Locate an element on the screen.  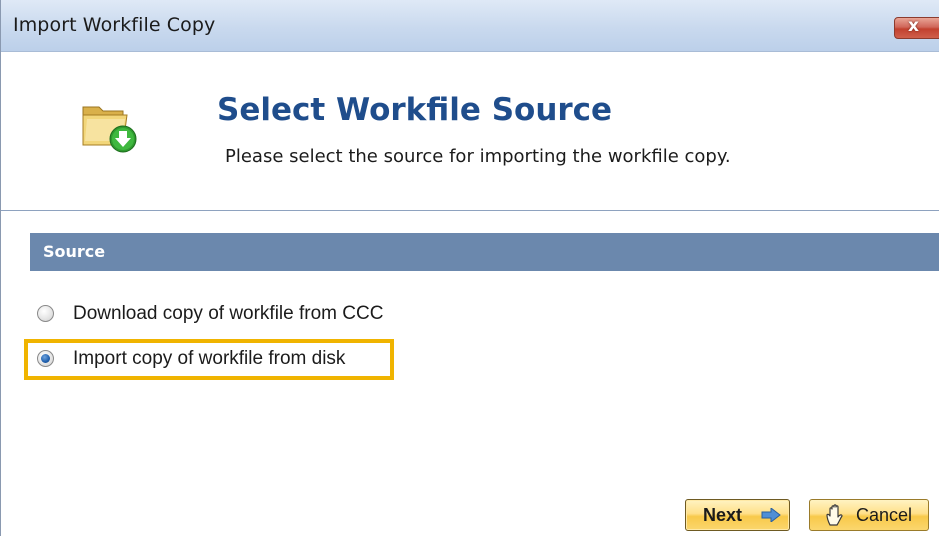
section-label: Source is located at coordinates (74, 251).